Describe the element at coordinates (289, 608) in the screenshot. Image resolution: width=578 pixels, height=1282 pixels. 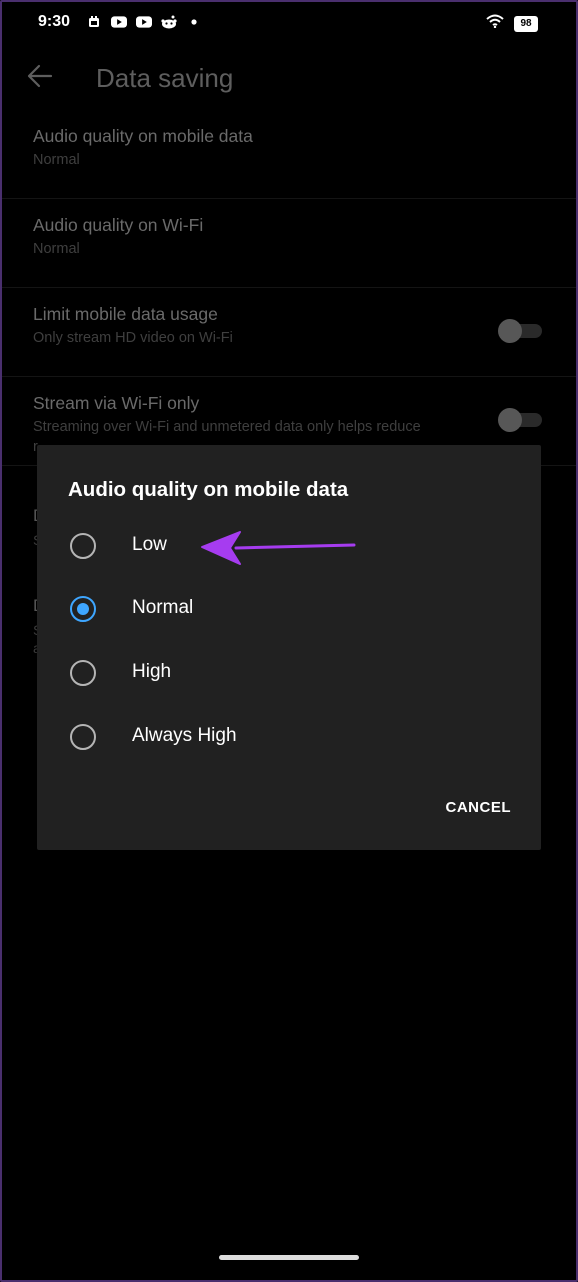
I see `option-normal: Normal` at that location.